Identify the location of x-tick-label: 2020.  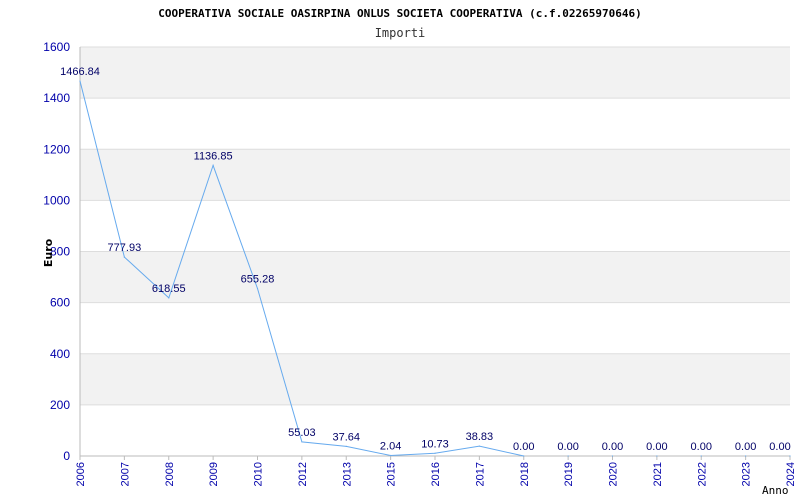
(614, 474).